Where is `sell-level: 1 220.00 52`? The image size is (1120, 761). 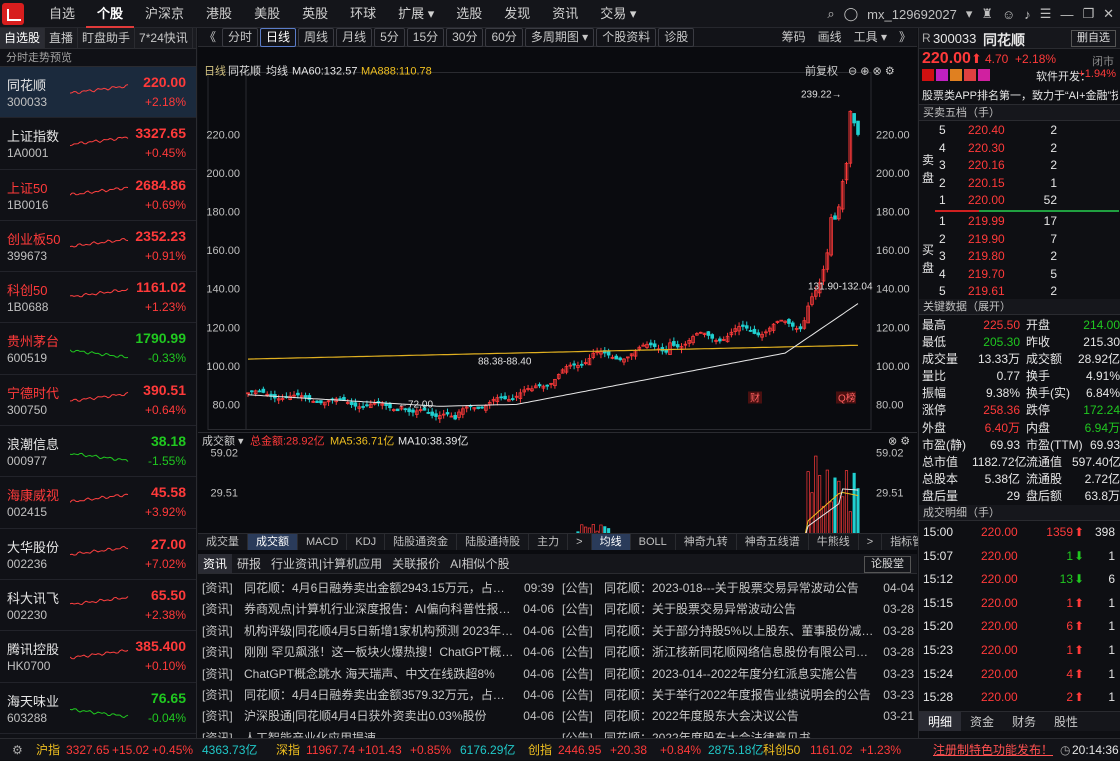 sell-level: 1 220.00 52 is located at coordinates (1019, 201).